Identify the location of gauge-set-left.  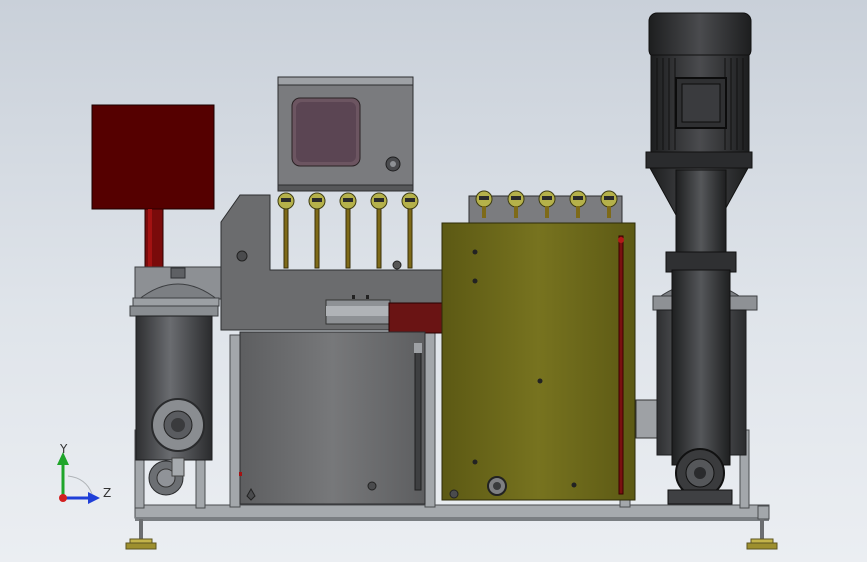
(348, 231).